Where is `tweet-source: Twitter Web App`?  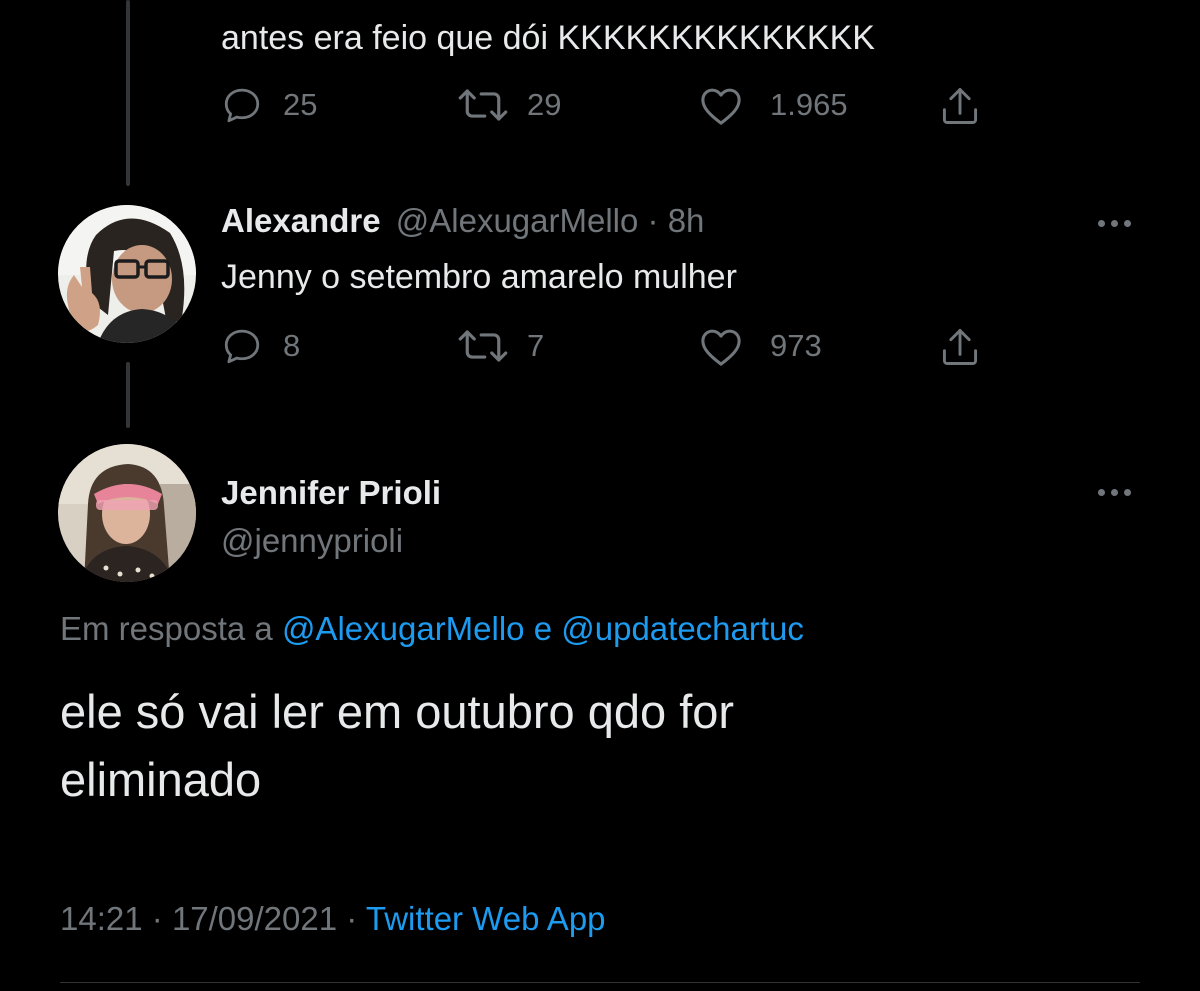
tweet-source: Twitter Web App is located at coordinates (486, 918).